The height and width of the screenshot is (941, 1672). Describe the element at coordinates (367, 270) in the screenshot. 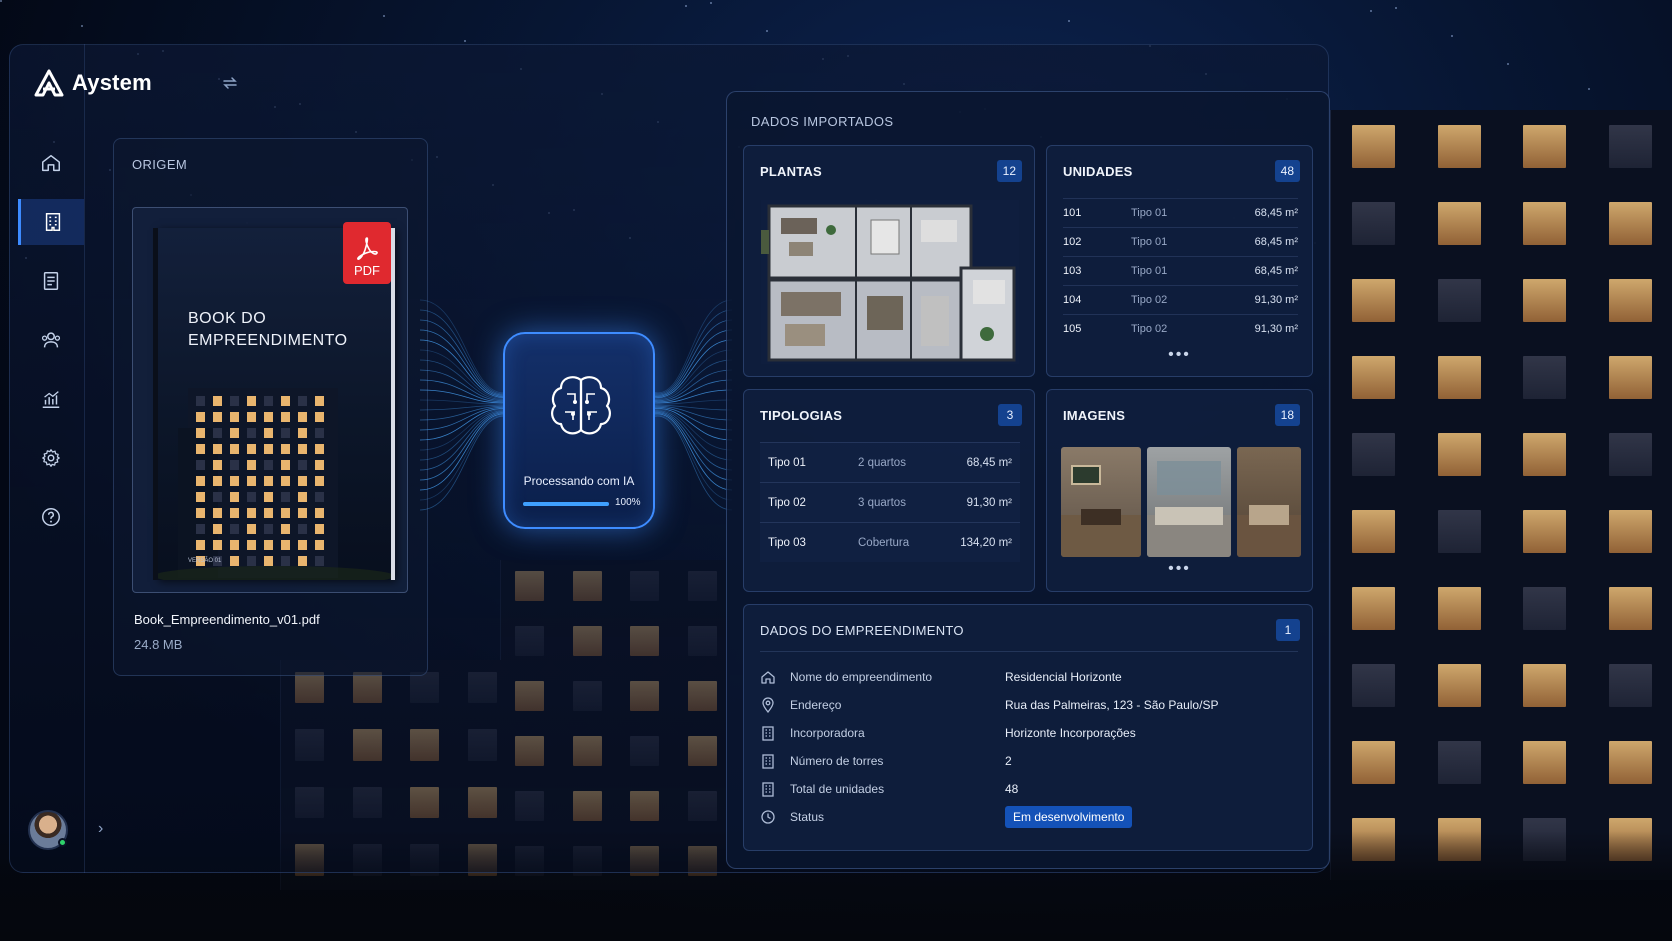

I see `pdf-badge-label: PDF` at that location.